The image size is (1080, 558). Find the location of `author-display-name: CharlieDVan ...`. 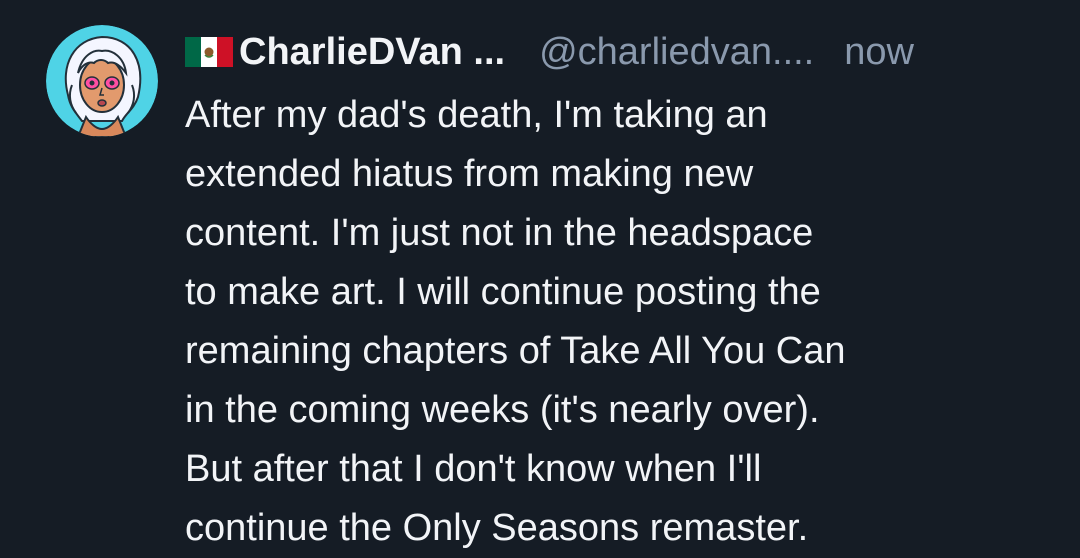

author-display-name: CharlieDVan ... is located at coordinates (372, 52).